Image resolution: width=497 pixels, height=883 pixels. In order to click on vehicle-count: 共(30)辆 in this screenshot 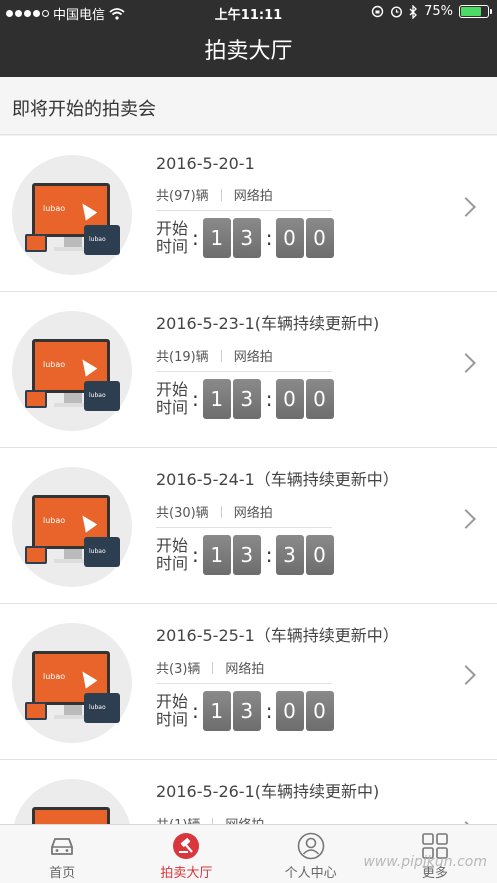, I will do `click(182, 513)`.